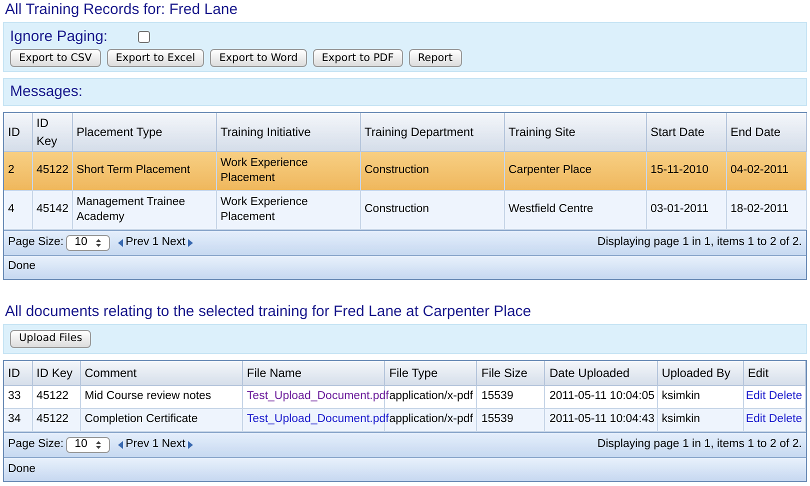  I want to click on table-cell: 15-11-2010, so click(686, 170).